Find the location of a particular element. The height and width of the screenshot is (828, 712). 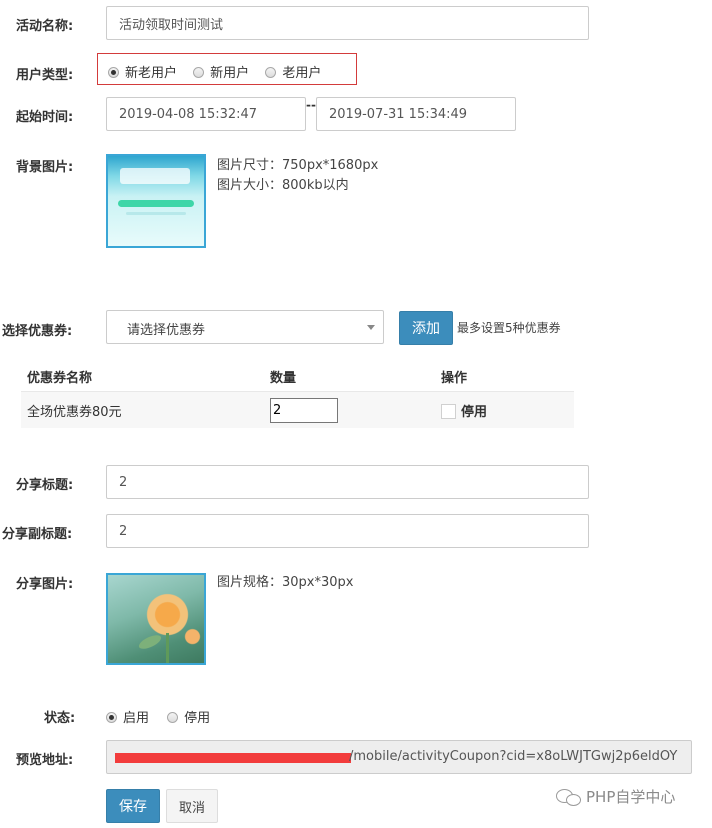

coupon-limit-hint: 最多设置5种优惠券 is located at coordinates (509, 328).